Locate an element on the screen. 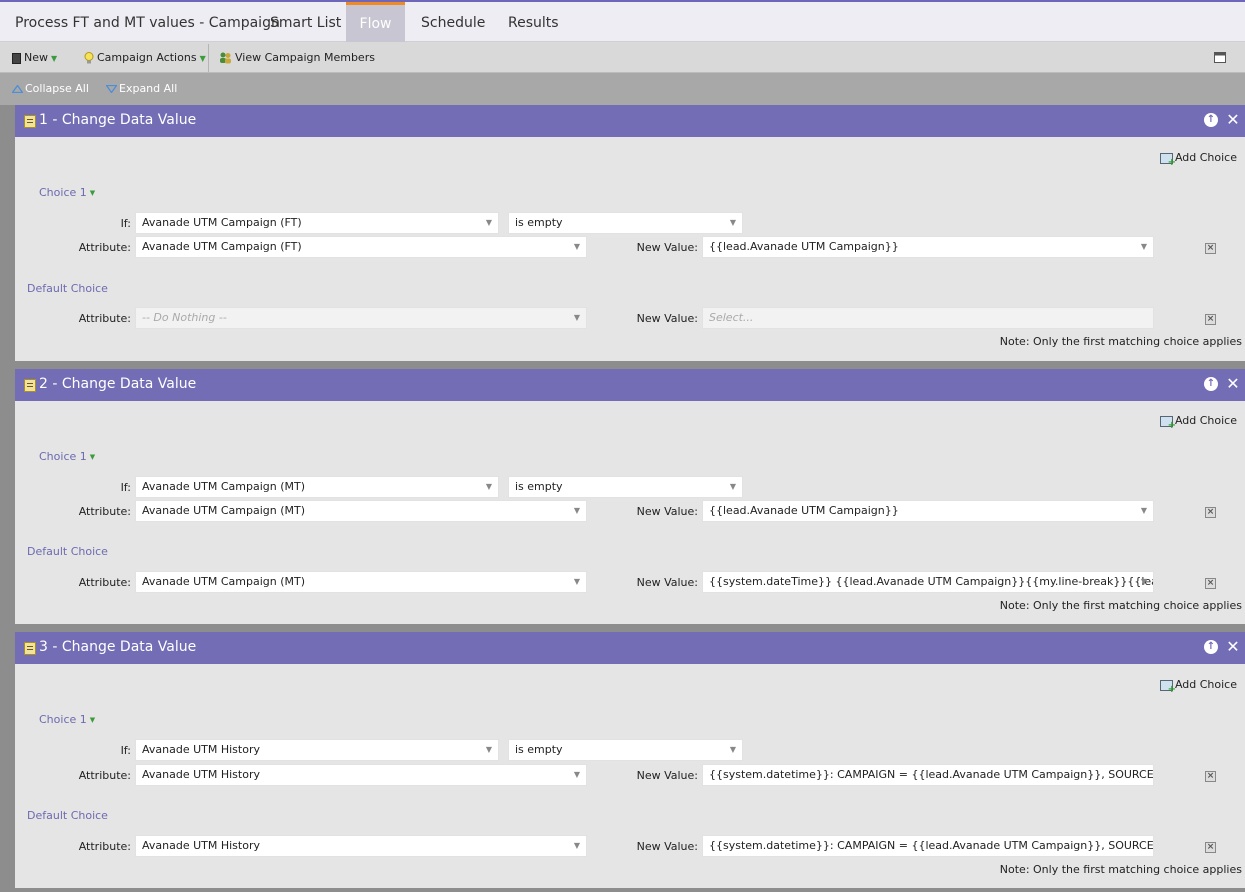 The width and height of the screenshot is (1245, 892). triangle-up-icon is located at coordinates (17, 89).